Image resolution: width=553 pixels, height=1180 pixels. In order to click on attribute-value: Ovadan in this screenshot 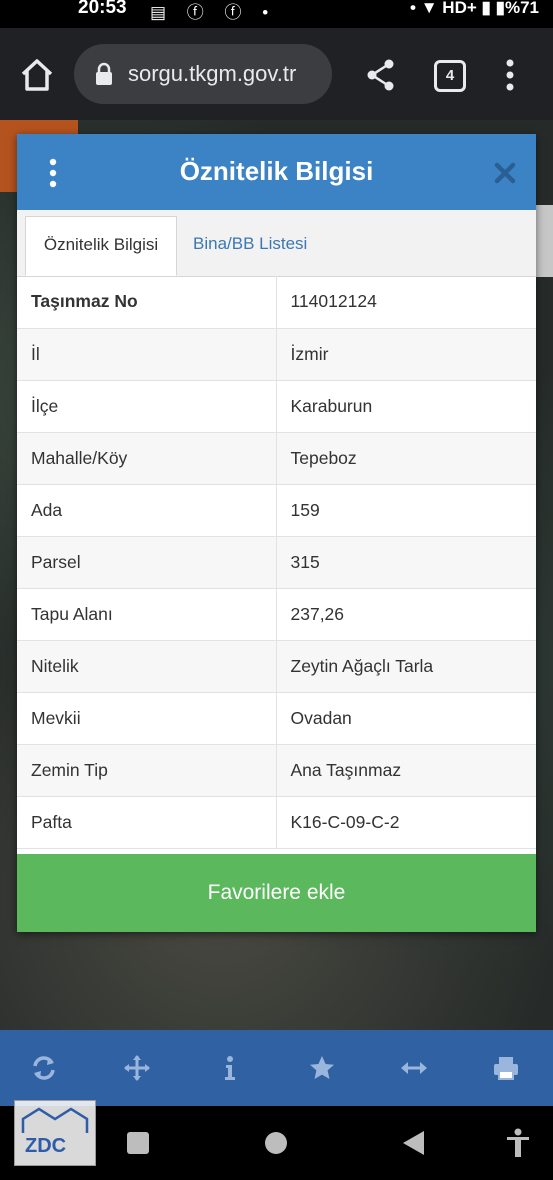, I will do `click(406, 718)`.